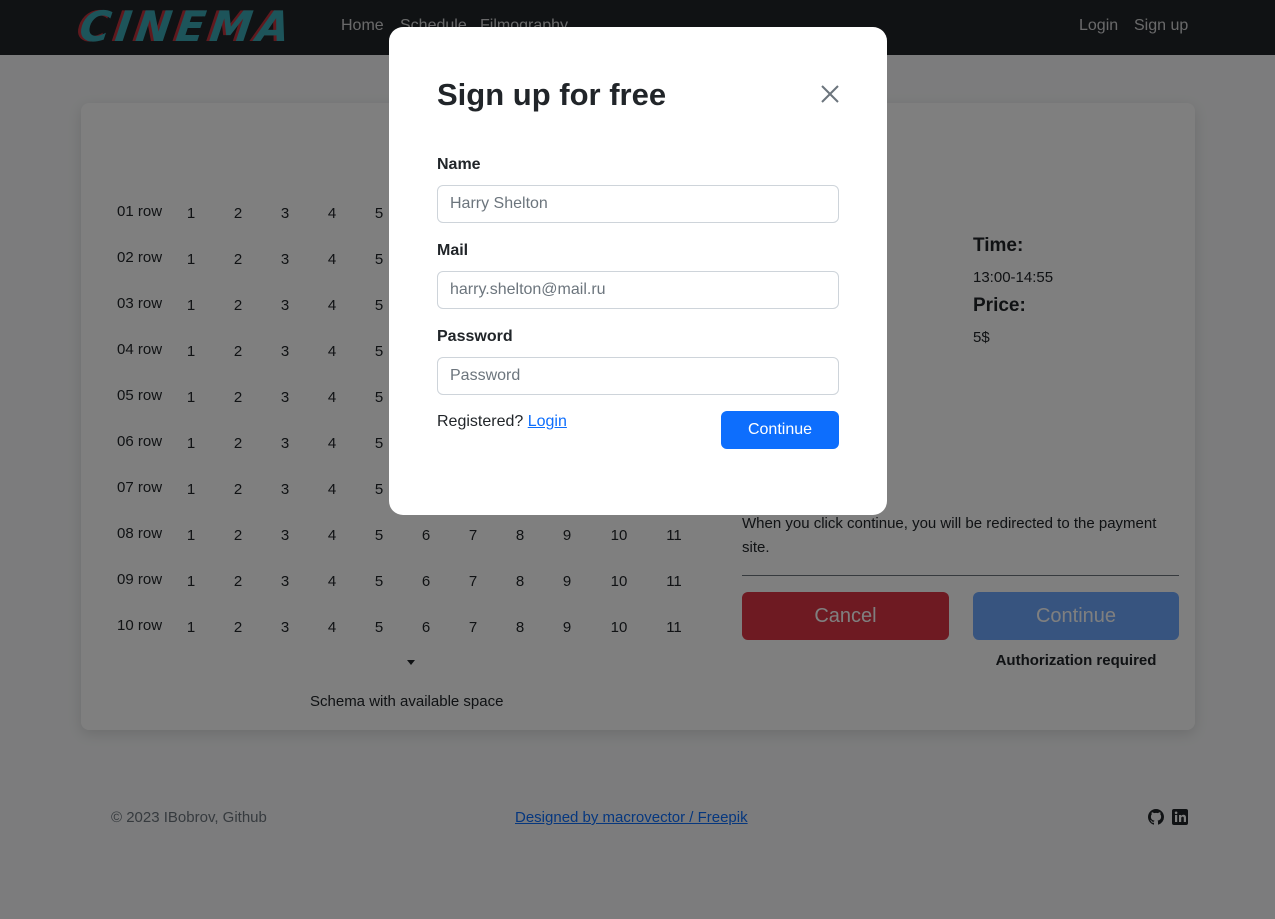 The width and height of the screenshot is (1275, 919). Describe the element at coordinates (552, 94) in the screenshot. I see `modal-title: Sign up for free` at that location.